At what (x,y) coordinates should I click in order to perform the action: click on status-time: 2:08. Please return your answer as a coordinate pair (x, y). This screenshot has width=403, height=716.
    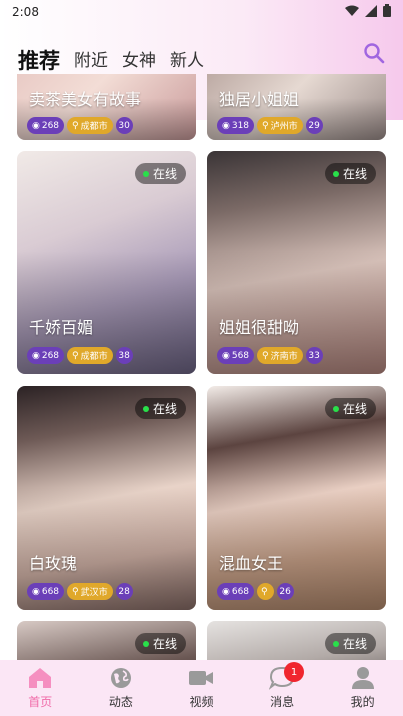
    Looking at the image, I should click on (25, 12).